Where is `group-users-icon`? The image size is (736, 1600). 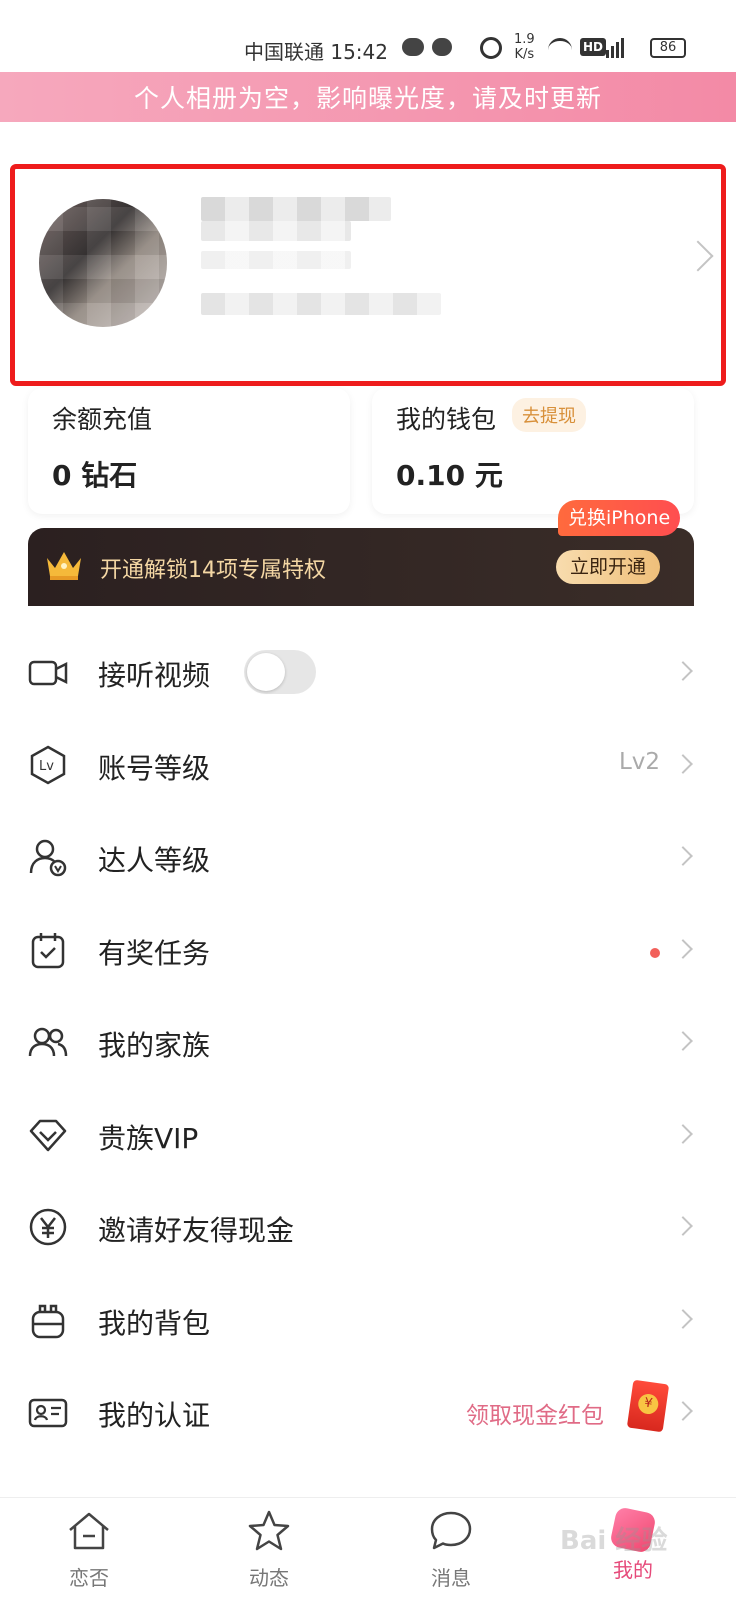
group-users-icon is located at coordinates (48, 1042).